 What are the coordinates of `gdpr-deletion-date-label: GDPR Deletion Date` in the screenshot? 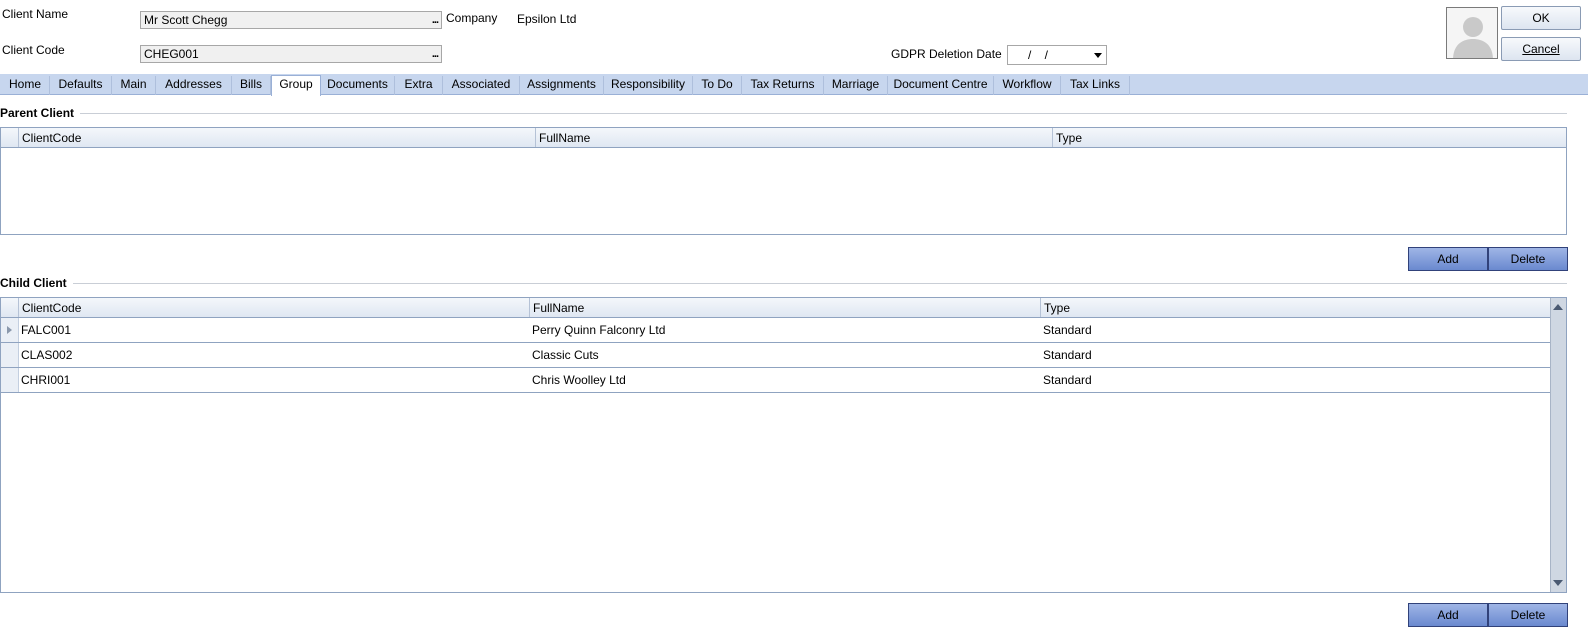 It's located at (946, 54).